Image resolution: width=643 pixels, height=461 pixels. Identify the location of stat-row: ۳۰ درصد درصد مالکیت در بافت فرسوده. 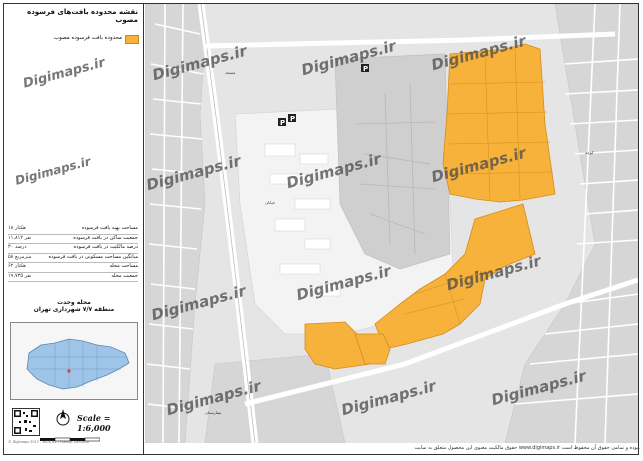
(73, 249).